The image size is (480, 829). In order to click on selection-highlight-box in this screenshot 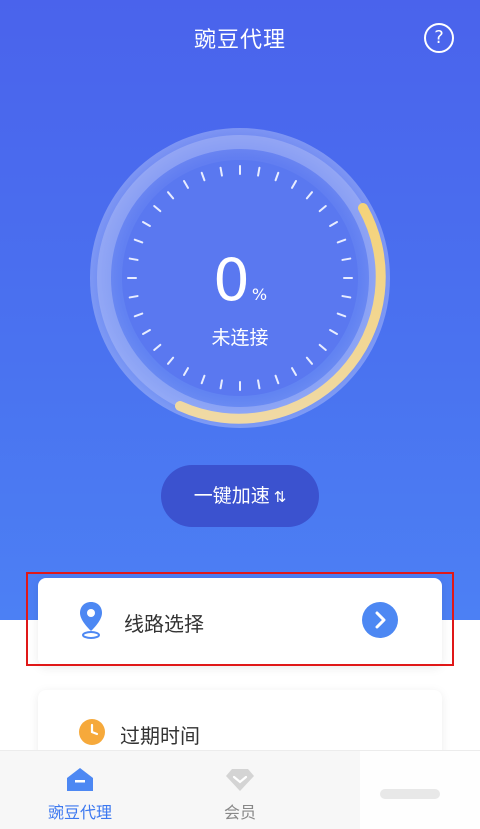, I will do `click(240, 619)`.